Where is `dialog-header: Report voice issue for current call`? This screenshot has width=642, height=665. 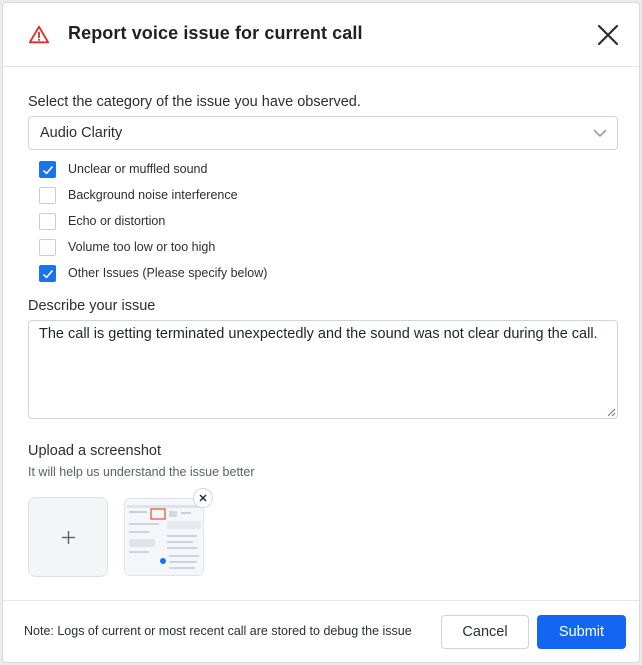 dialog-header: Report voice issue for current call is located at coordinates (321, 35).